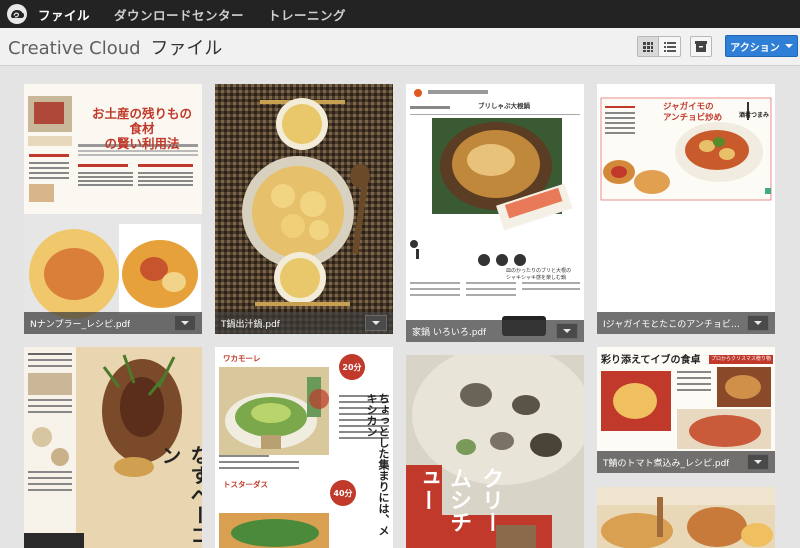 The image size is (800, 548). I want to click on file-tile: お土産の残りもの食材 の賢い利用法 Nナンプラー_レシピ.pdf, so click(113, 209).